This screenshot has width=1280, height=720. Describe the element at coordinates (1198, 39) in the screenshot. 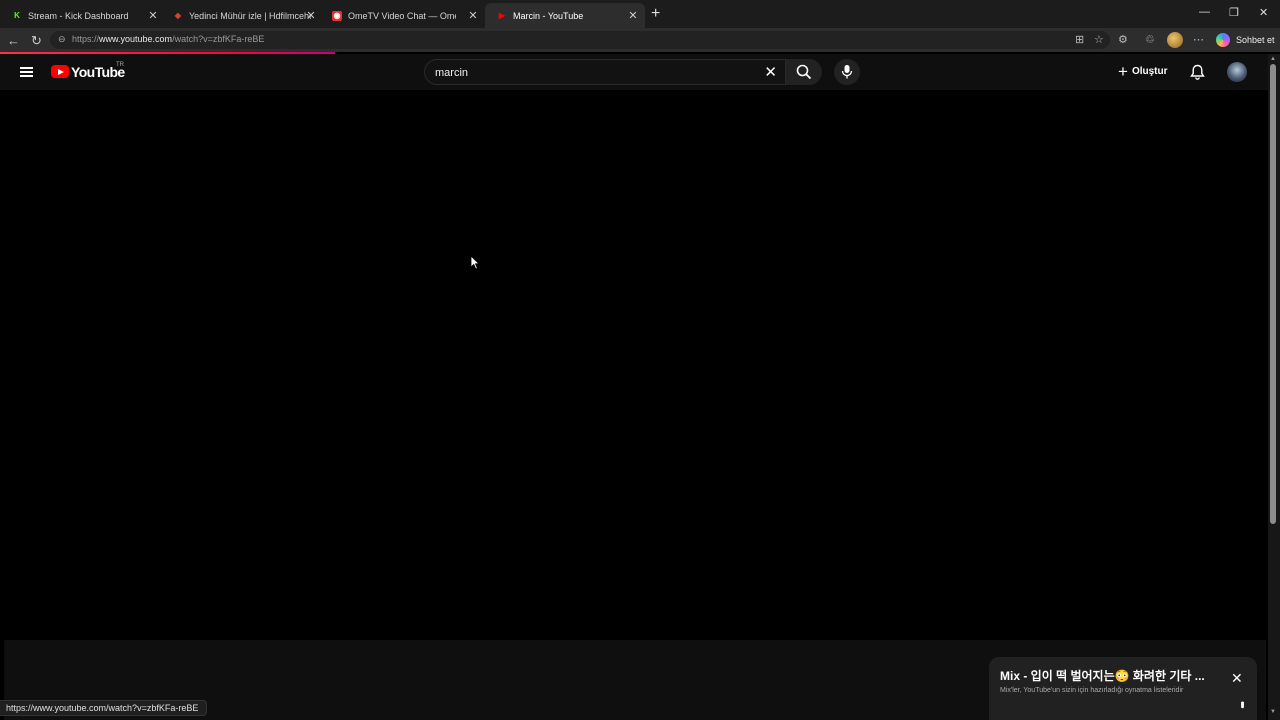

I see `more-options-icon: ⋯` at that location.